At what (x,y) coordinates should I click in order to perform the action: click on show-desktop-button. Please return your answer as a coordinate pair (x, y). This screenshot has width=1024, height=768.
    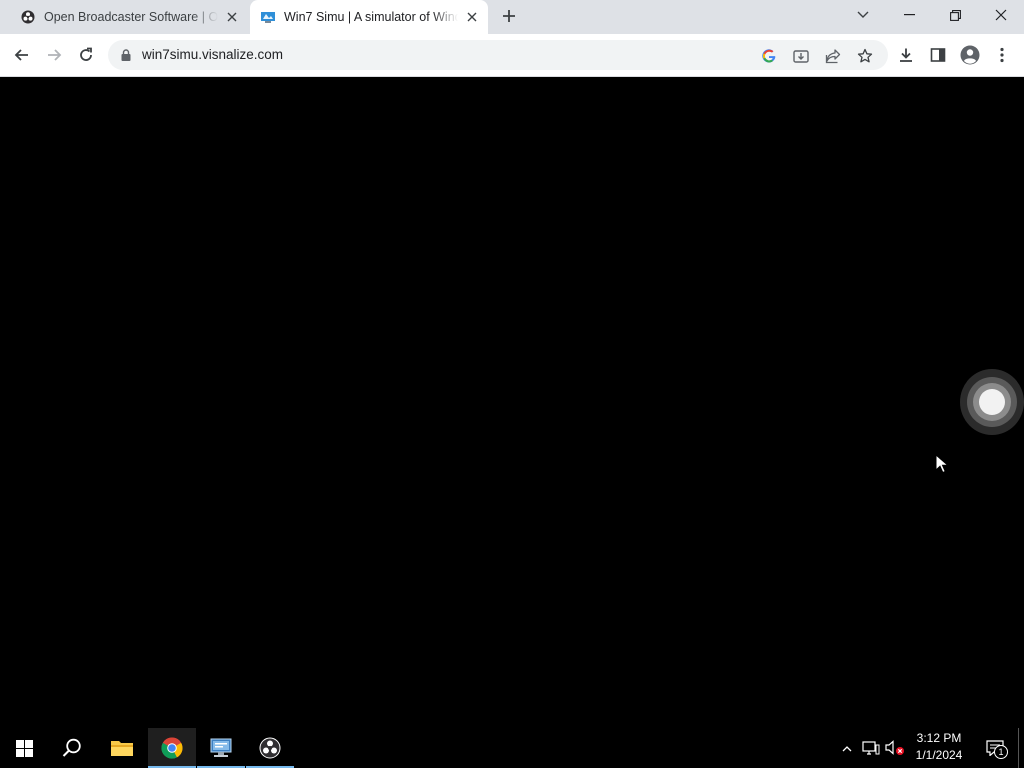
    Looking at the image, I should click on (1021, 748).